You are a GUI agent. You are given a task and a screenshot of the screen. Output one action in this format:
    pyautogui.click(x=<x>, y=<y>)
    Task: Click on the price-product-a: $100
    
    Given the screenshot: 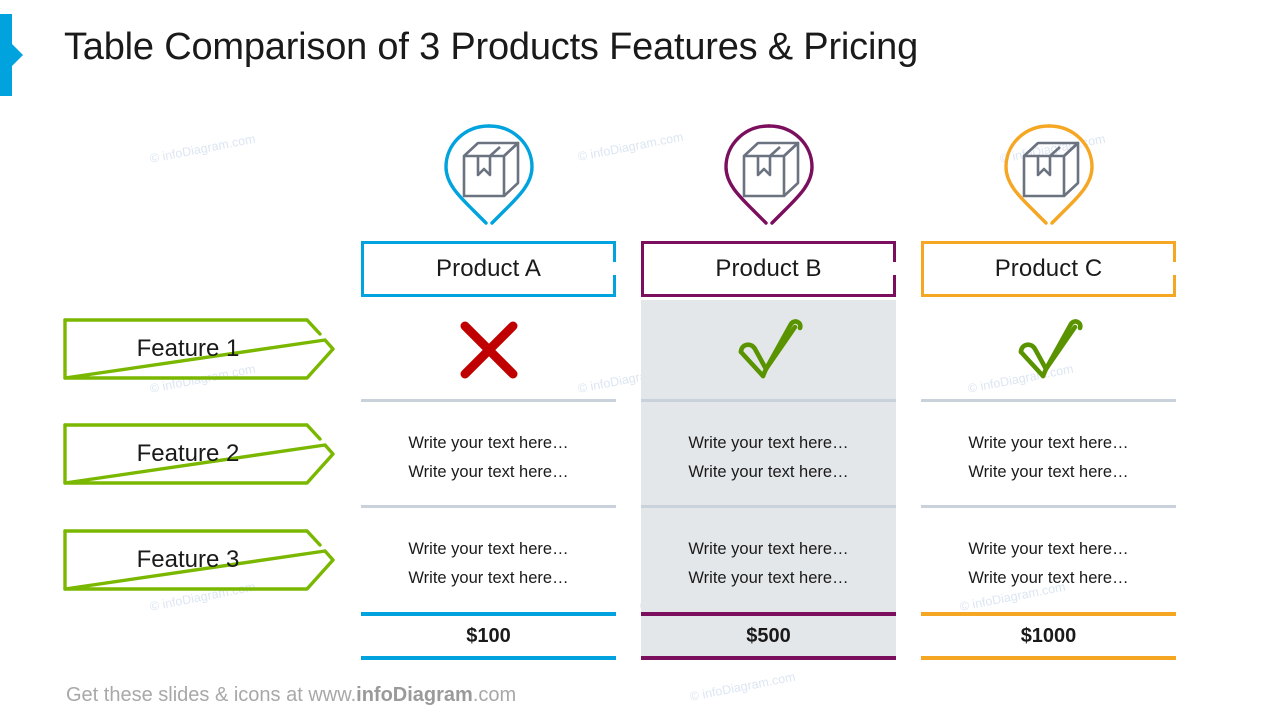 What is the action you would take?
    pyautogui.click(x=488, y=636)
    